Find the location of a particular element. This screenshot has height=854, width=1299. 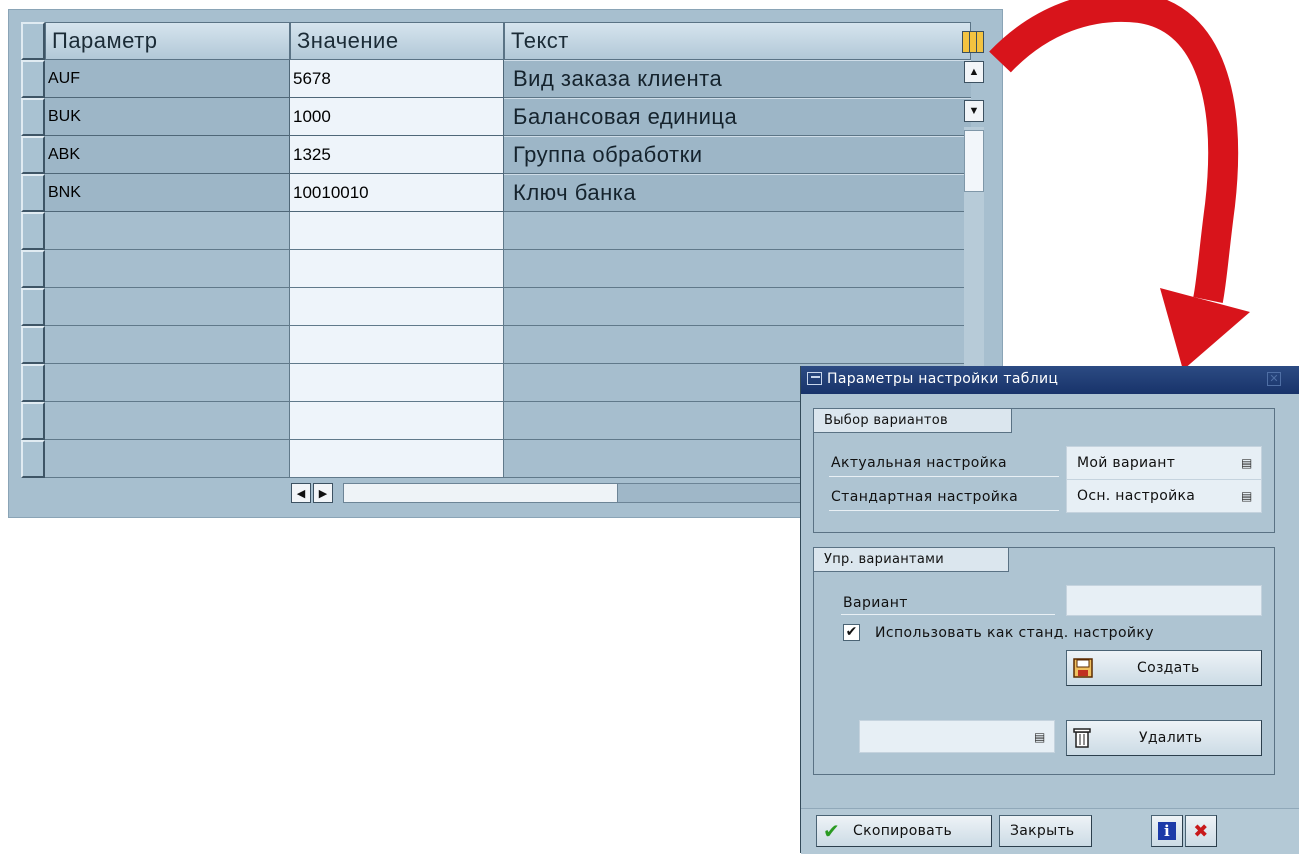

close-label: Закрыть is located at coordinates (1042, 831).